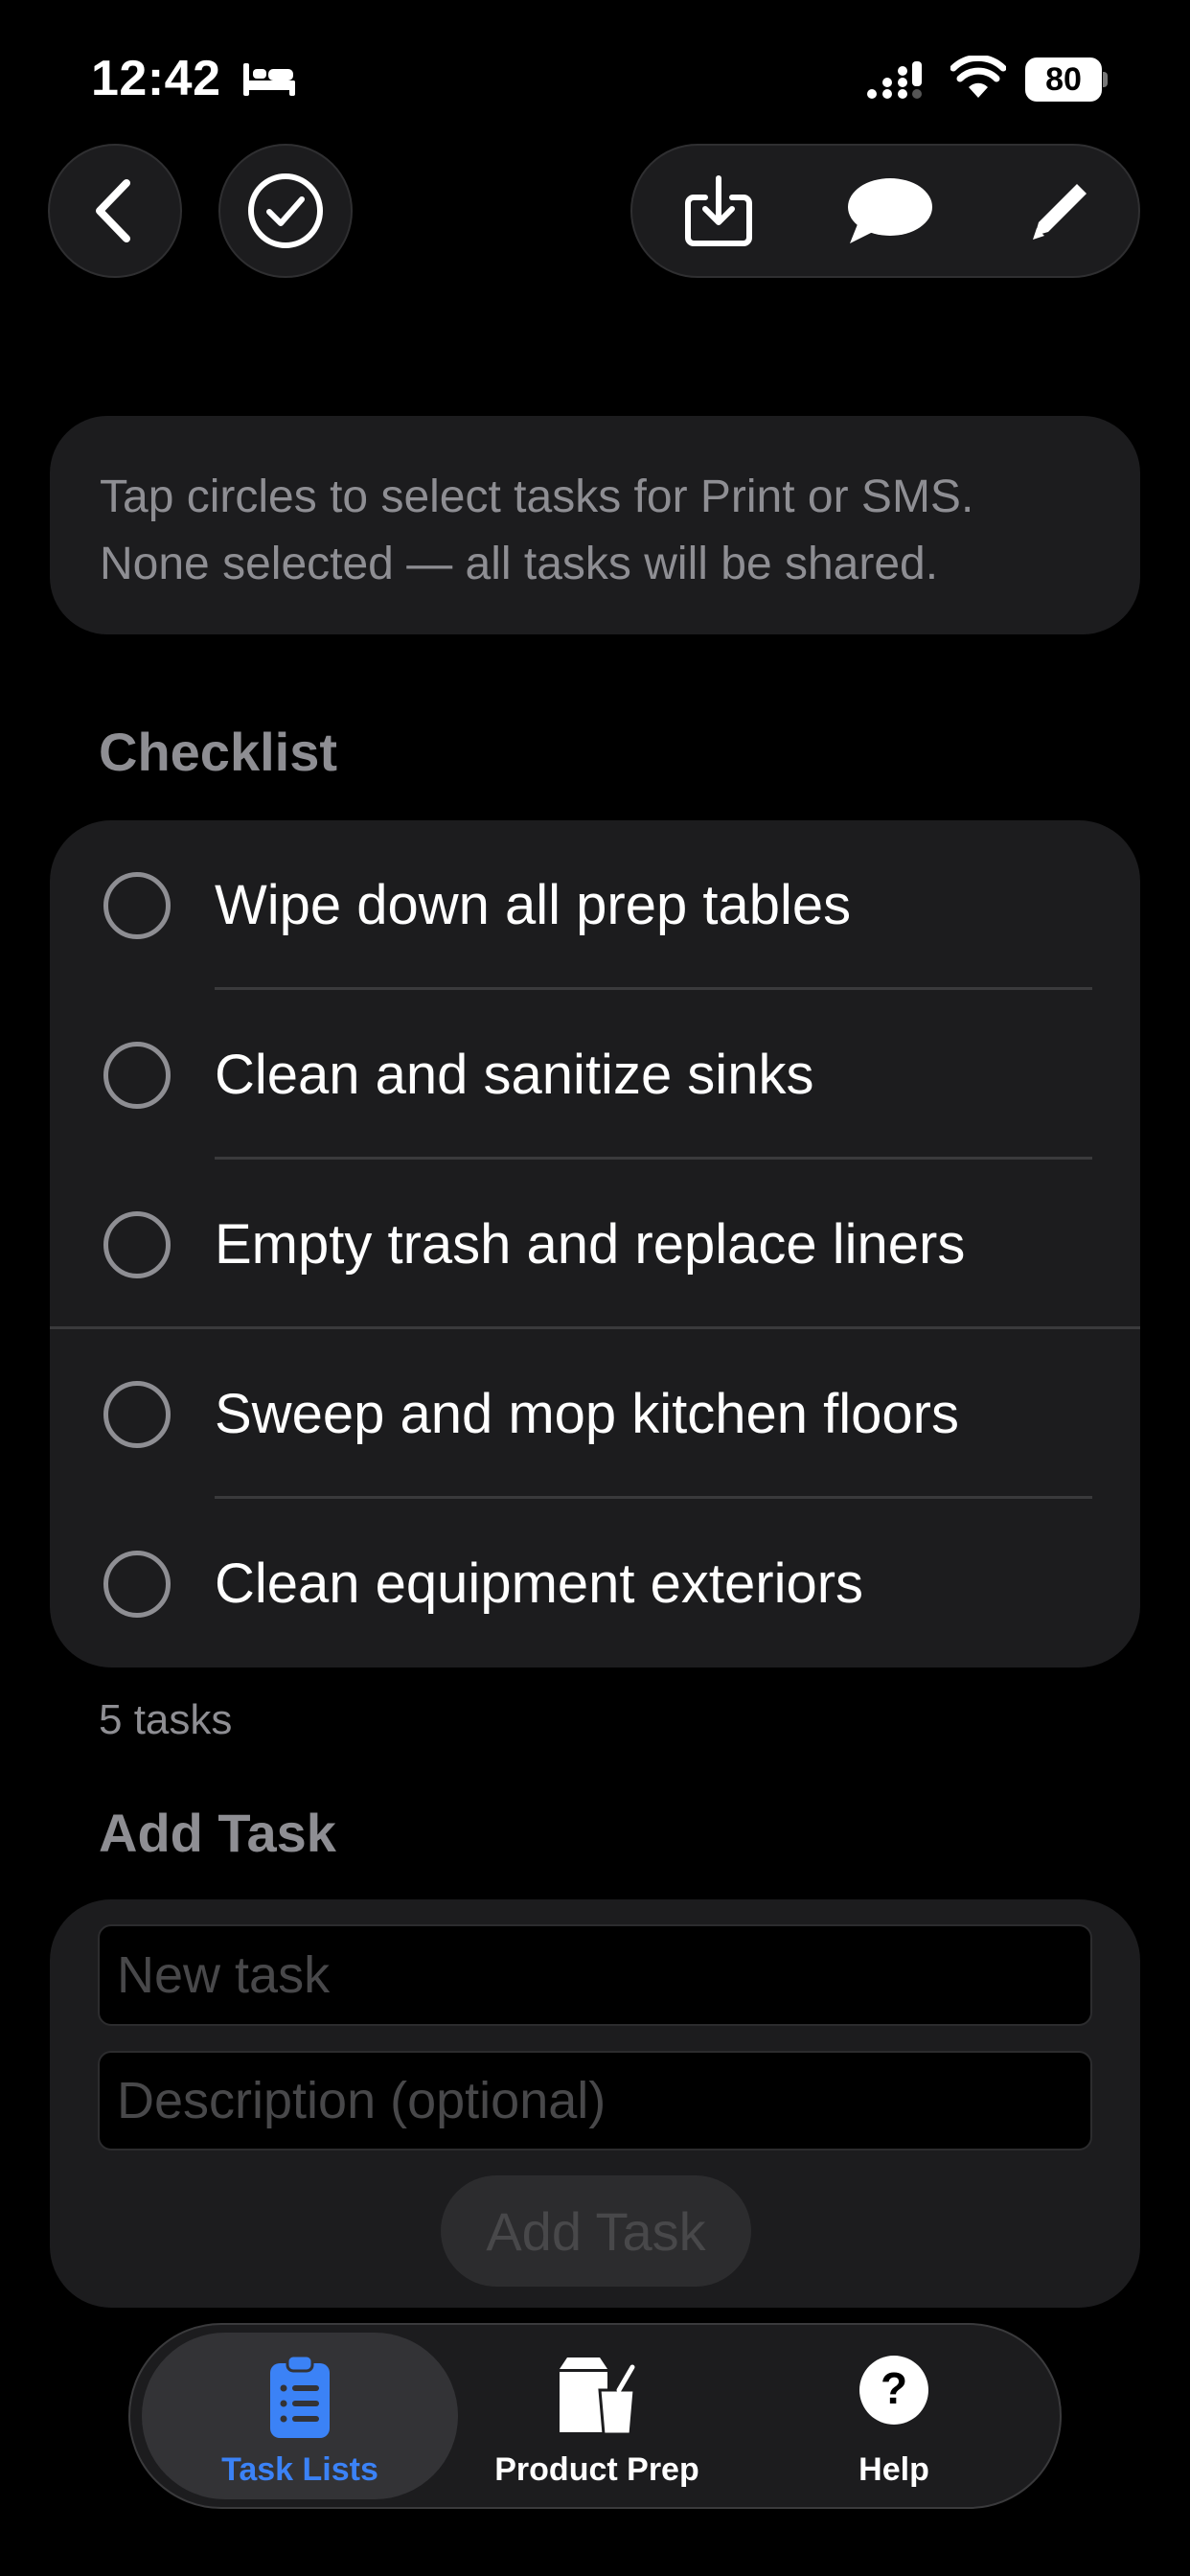 The height and width of the screenshot is (2576, 1190). I want to click on task-row: Clean equipment exteriors, so click(595, 1583).